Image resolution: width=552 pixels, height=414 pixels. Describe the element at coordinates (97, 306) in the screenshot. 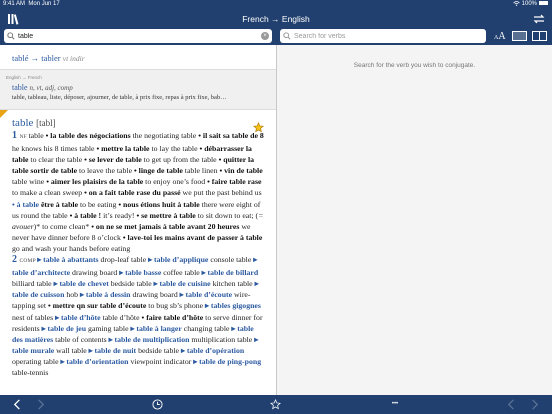

I see `example-phrase: • mettre qn sur table d’écoute` at that location.